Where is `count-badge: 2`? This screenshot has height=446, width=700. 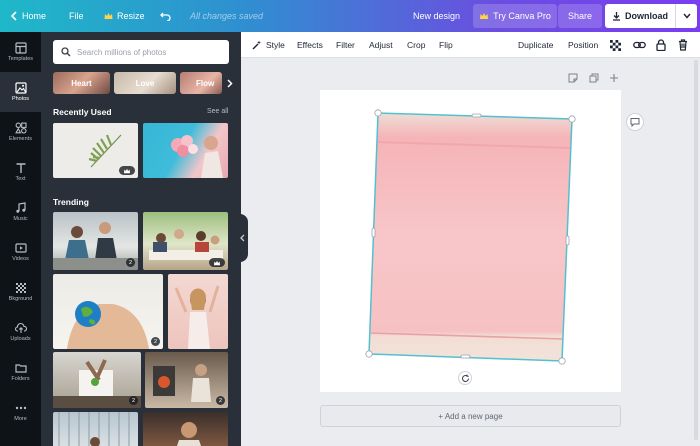 count-badge: 2 is located at coordinates (220, 400).